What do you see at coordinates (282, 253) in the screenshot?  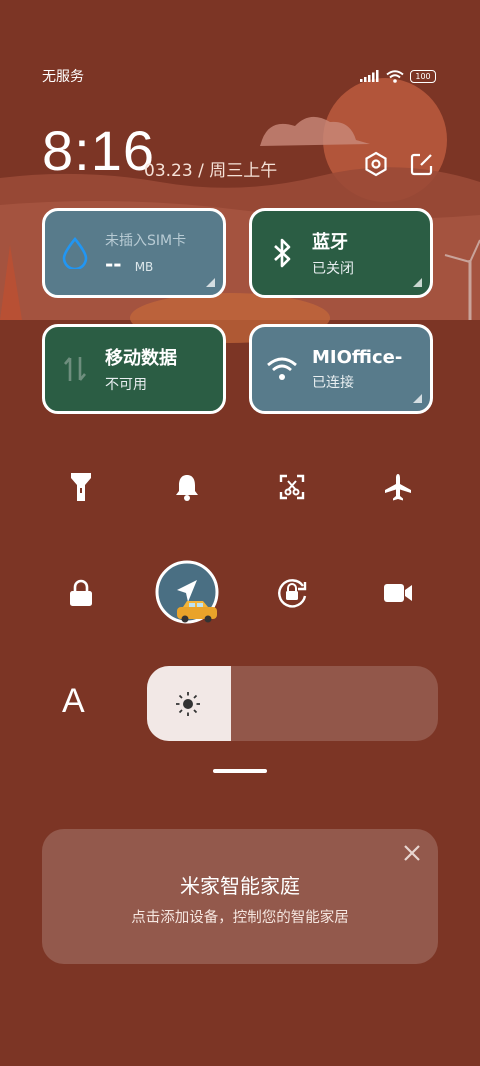 I see `bluetooth-icon` at bounding box center [282, 253].